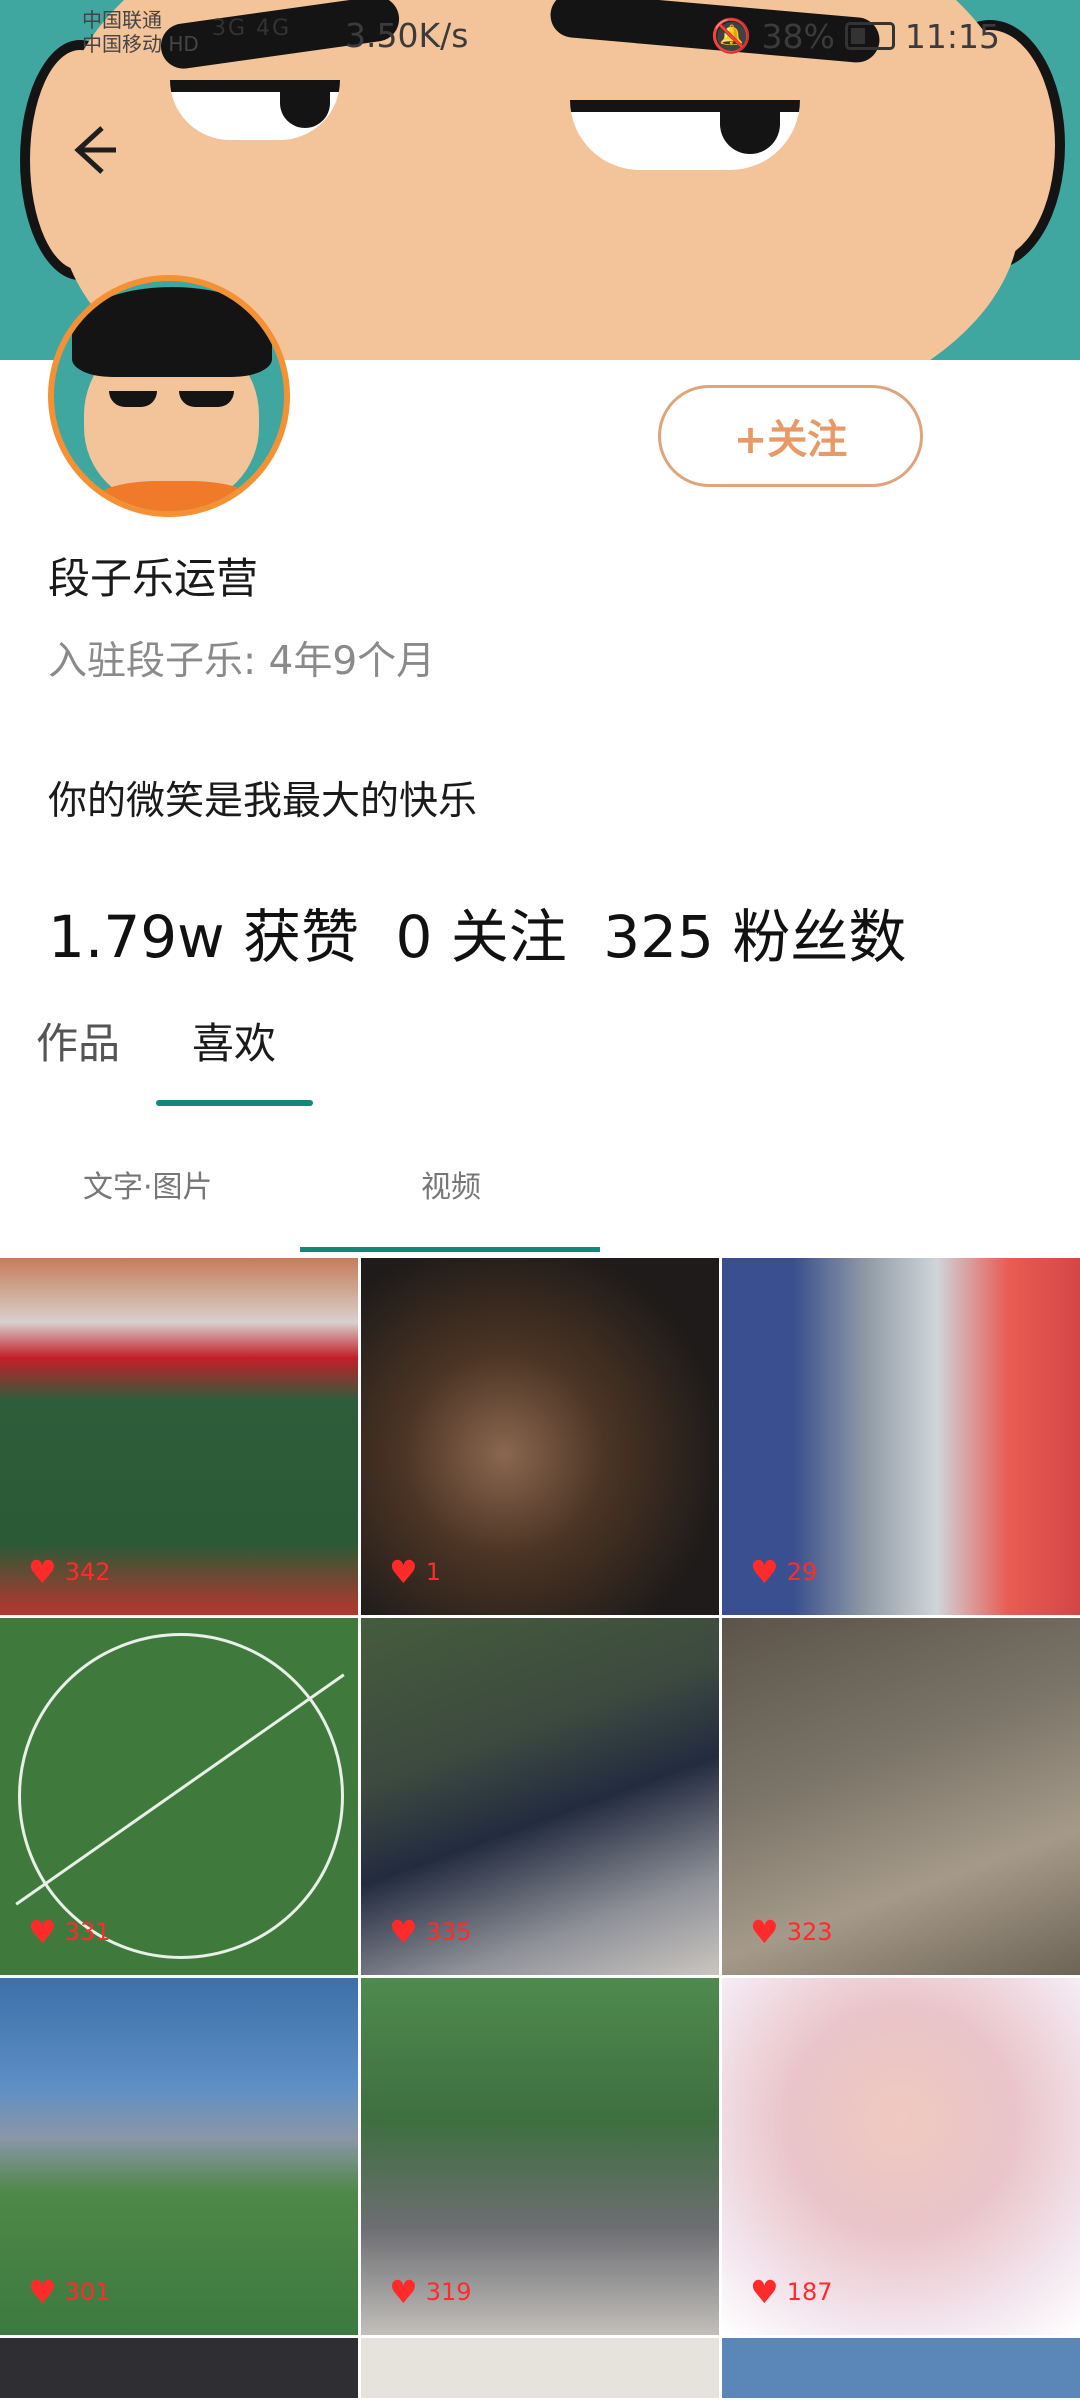 This screenshot has width=1080, height=2400. I want to click on video-thumbnail: ♥ 335, so click(540, 1796).